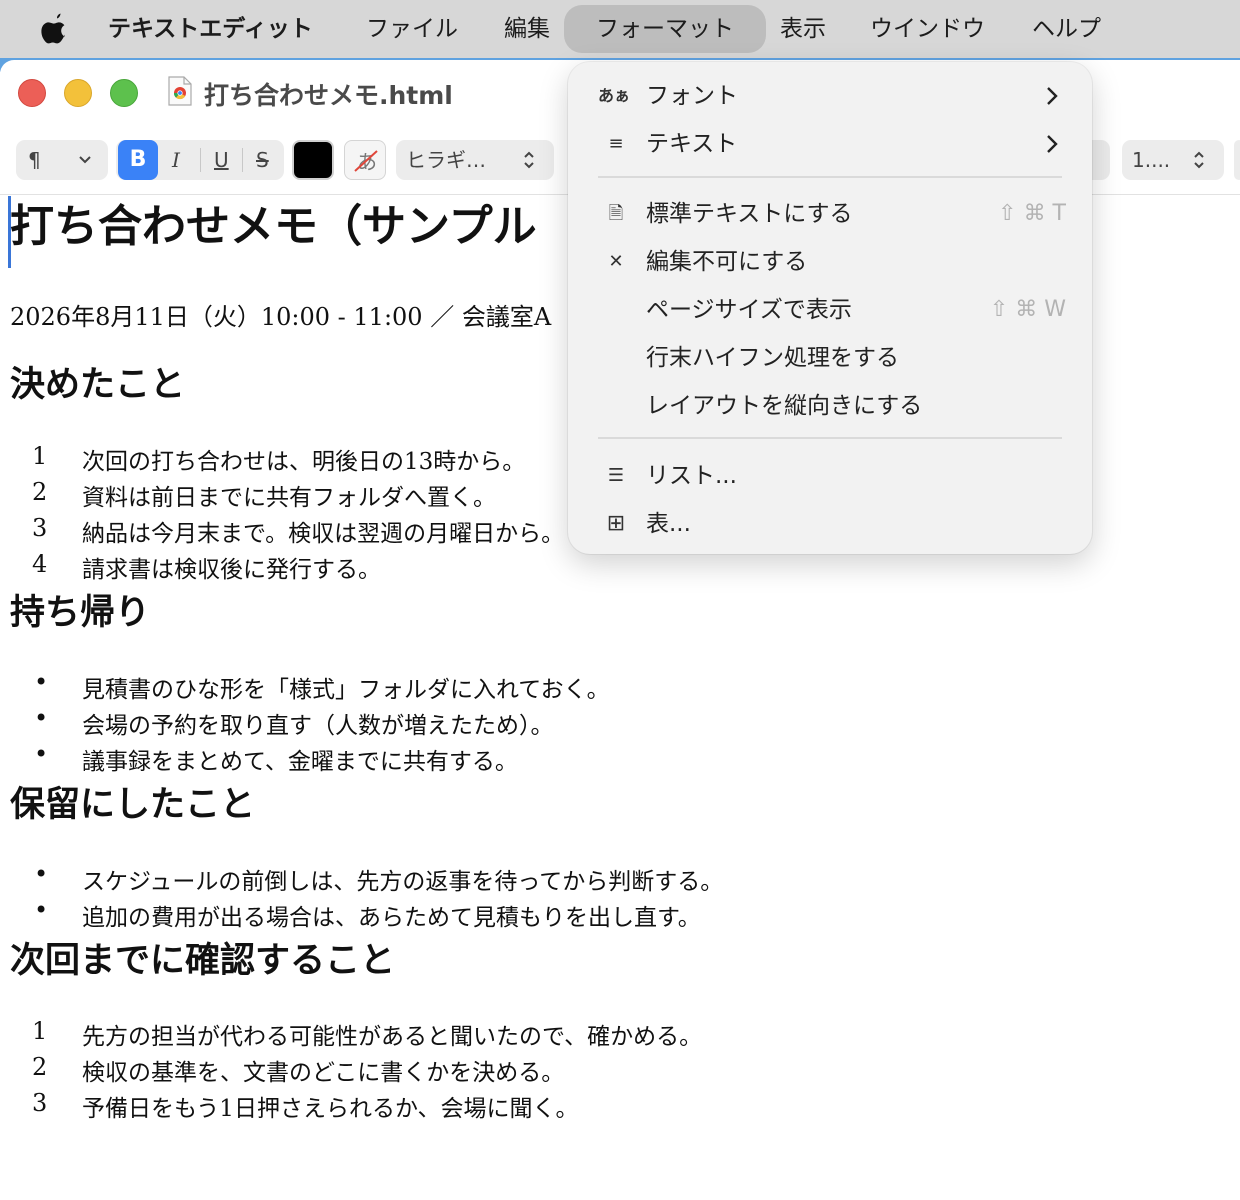 Image resolution: width=1240 pixels, height=1200 pixels. What do you see at coordinates (280, 314) in the screenshot?
I see `meeting-meta: 2026年8月11日（火）10:00 - 11:00 ／ 会議室A` at bounding box center [280, 314].